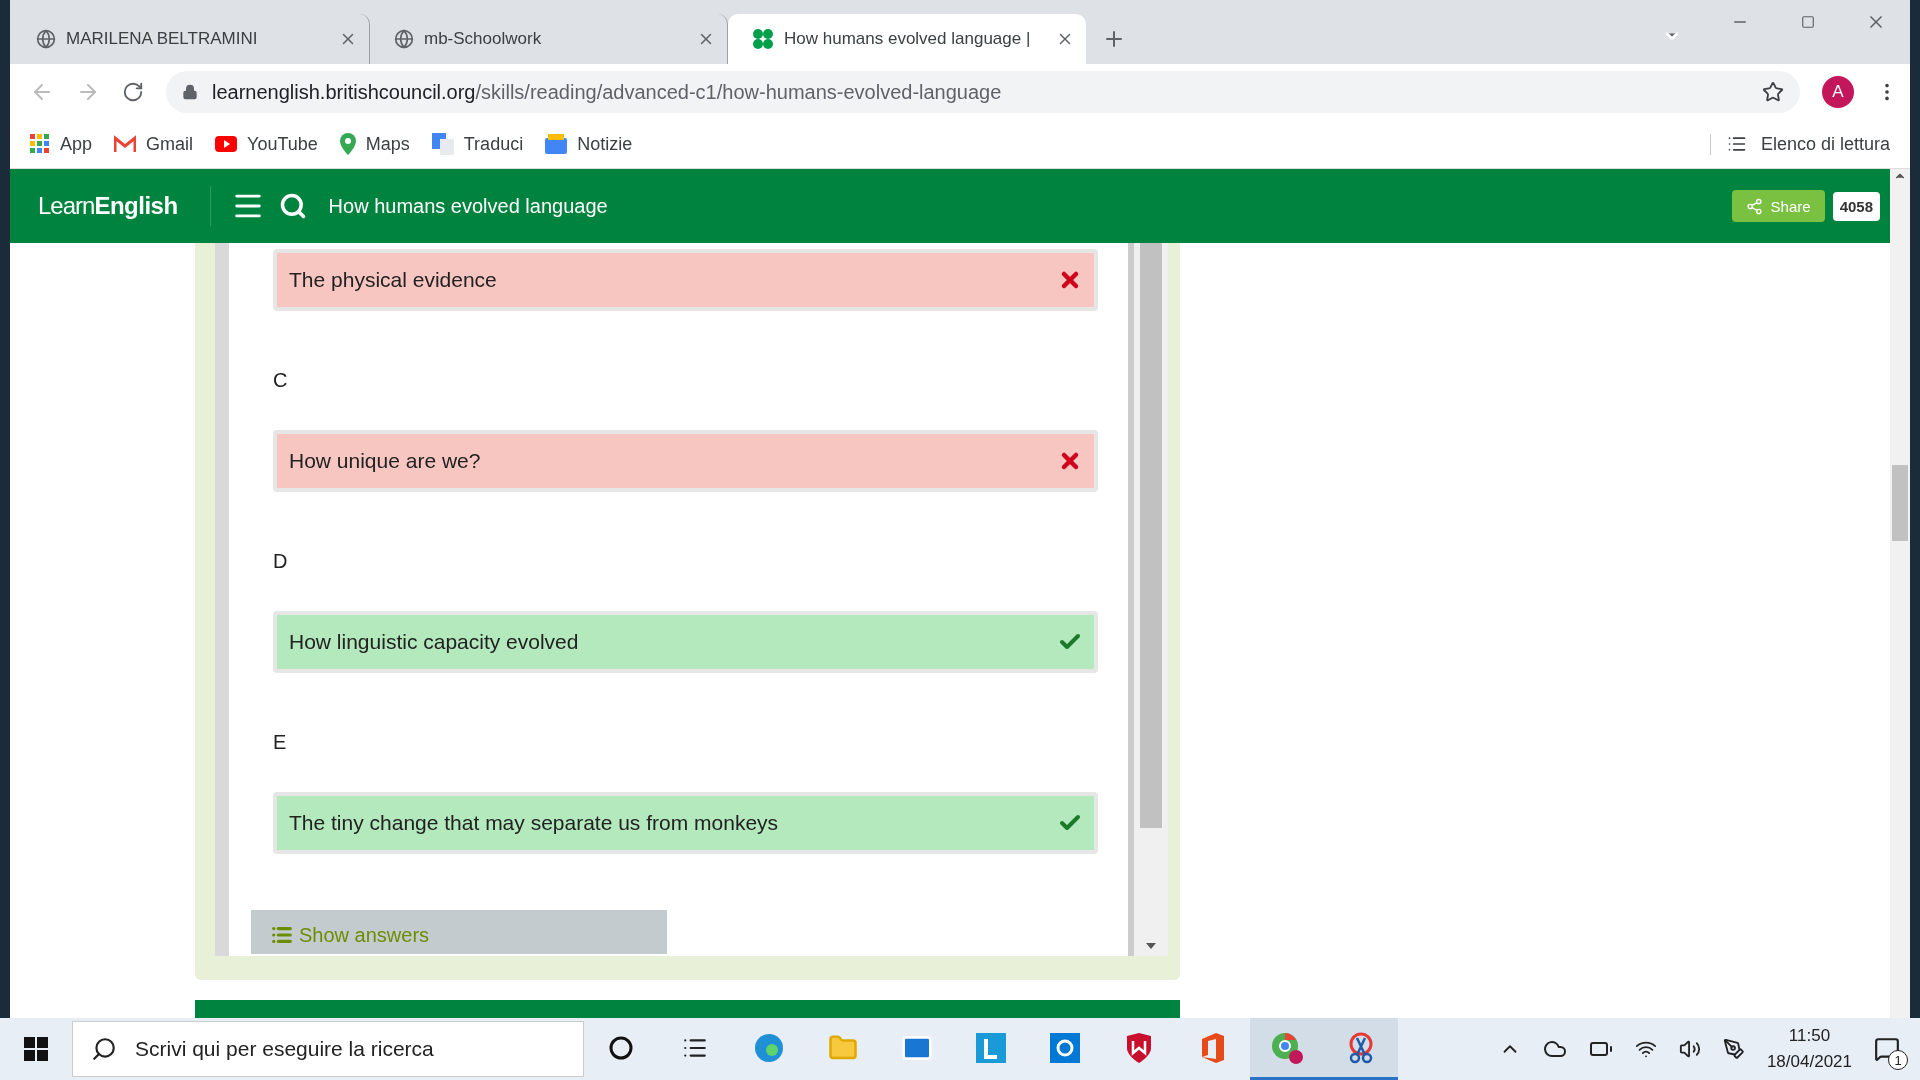 This screenshot has height=1080, width=1920. I want to click on scissors-icon, so click(1361, 1049).